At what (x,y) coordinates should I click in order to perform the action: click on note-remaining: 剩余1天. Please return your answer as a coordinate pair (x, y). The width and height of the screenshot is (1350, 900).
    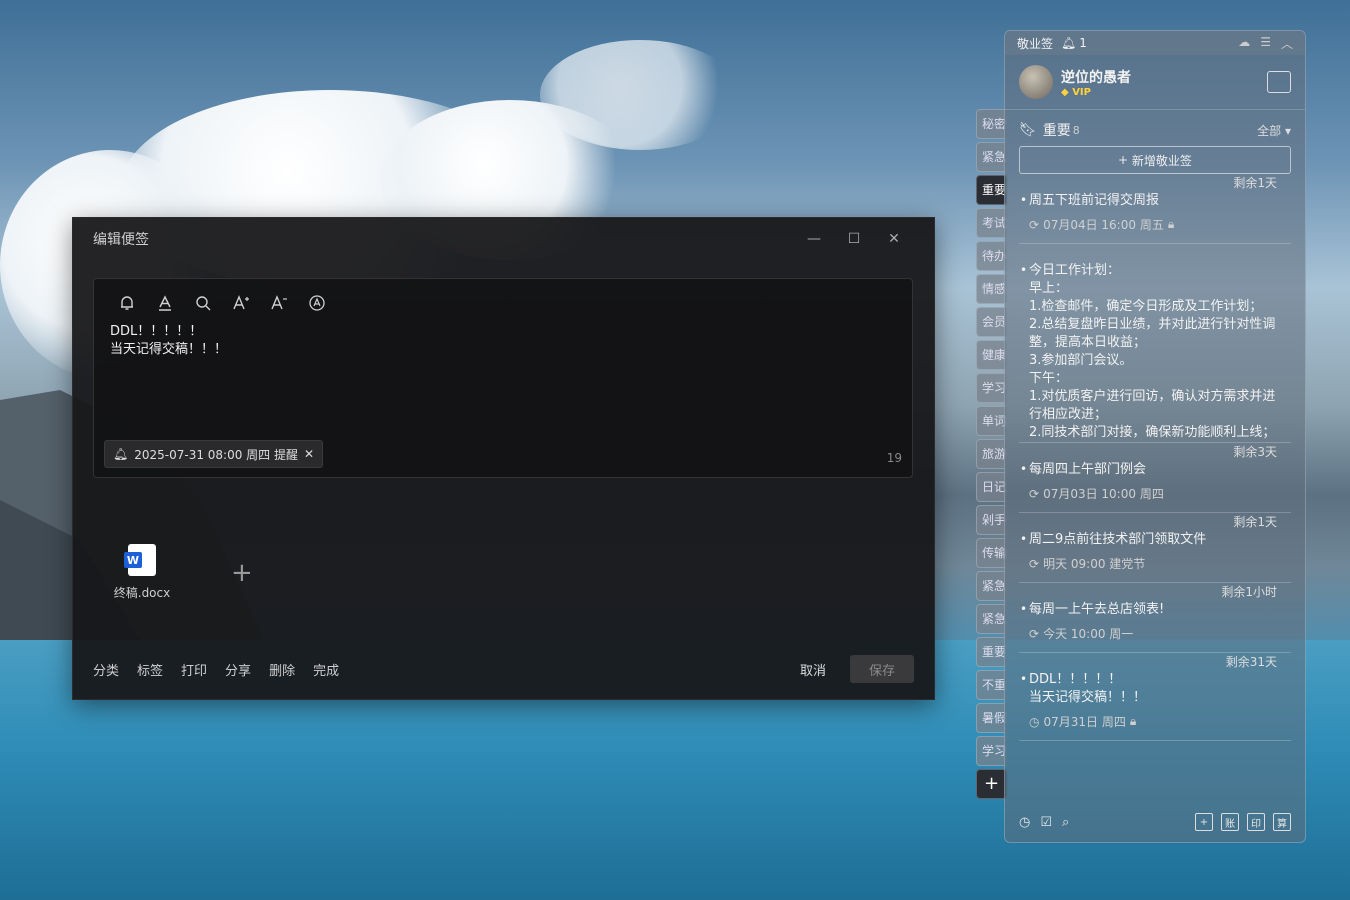
    Looking at the image, I should click on (1255, 183).